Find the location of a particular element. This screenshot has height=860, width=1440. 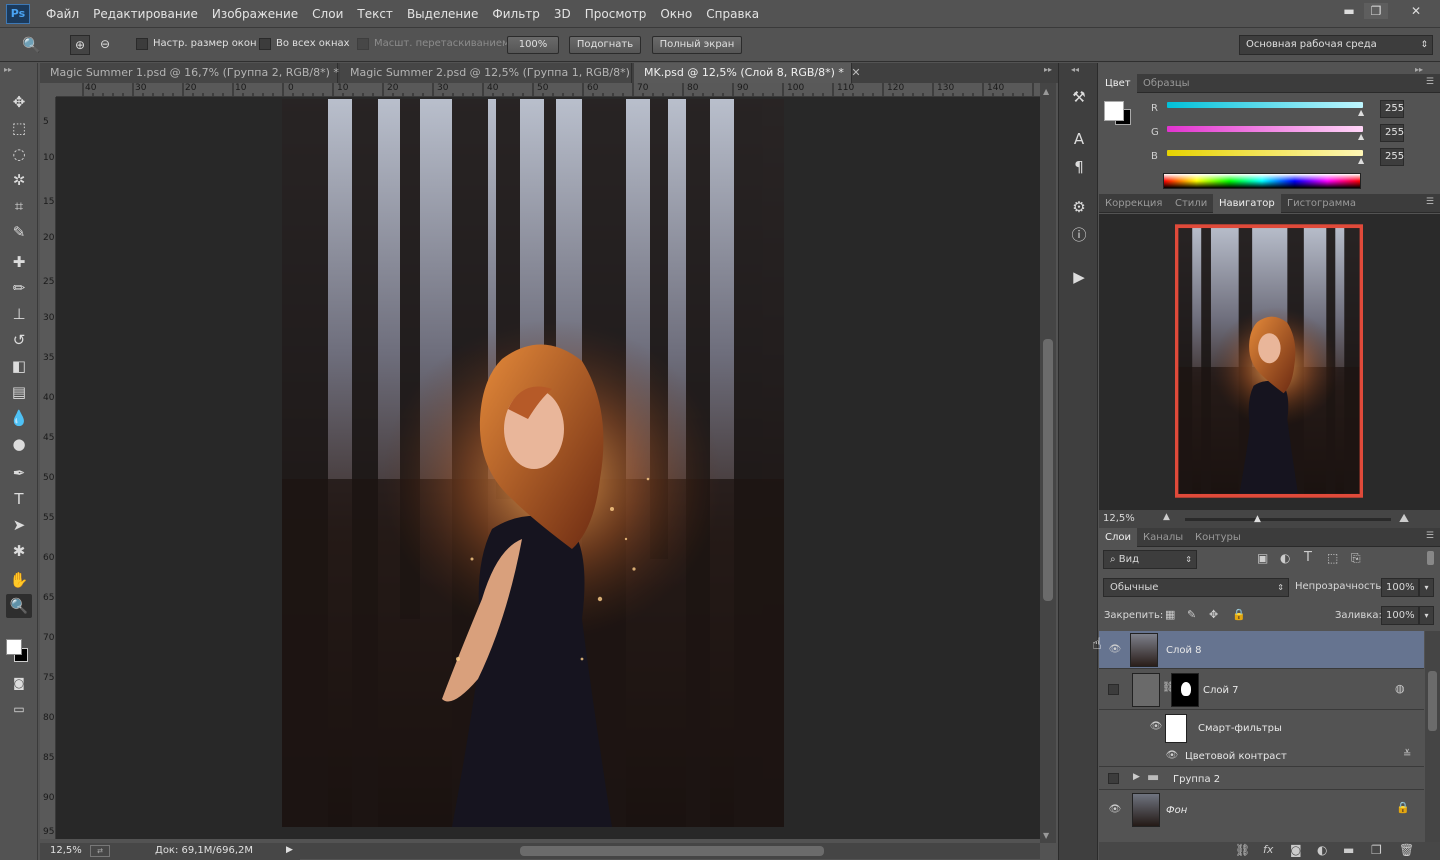

resize-windows-checkbox is located at coordinates (142, 44).